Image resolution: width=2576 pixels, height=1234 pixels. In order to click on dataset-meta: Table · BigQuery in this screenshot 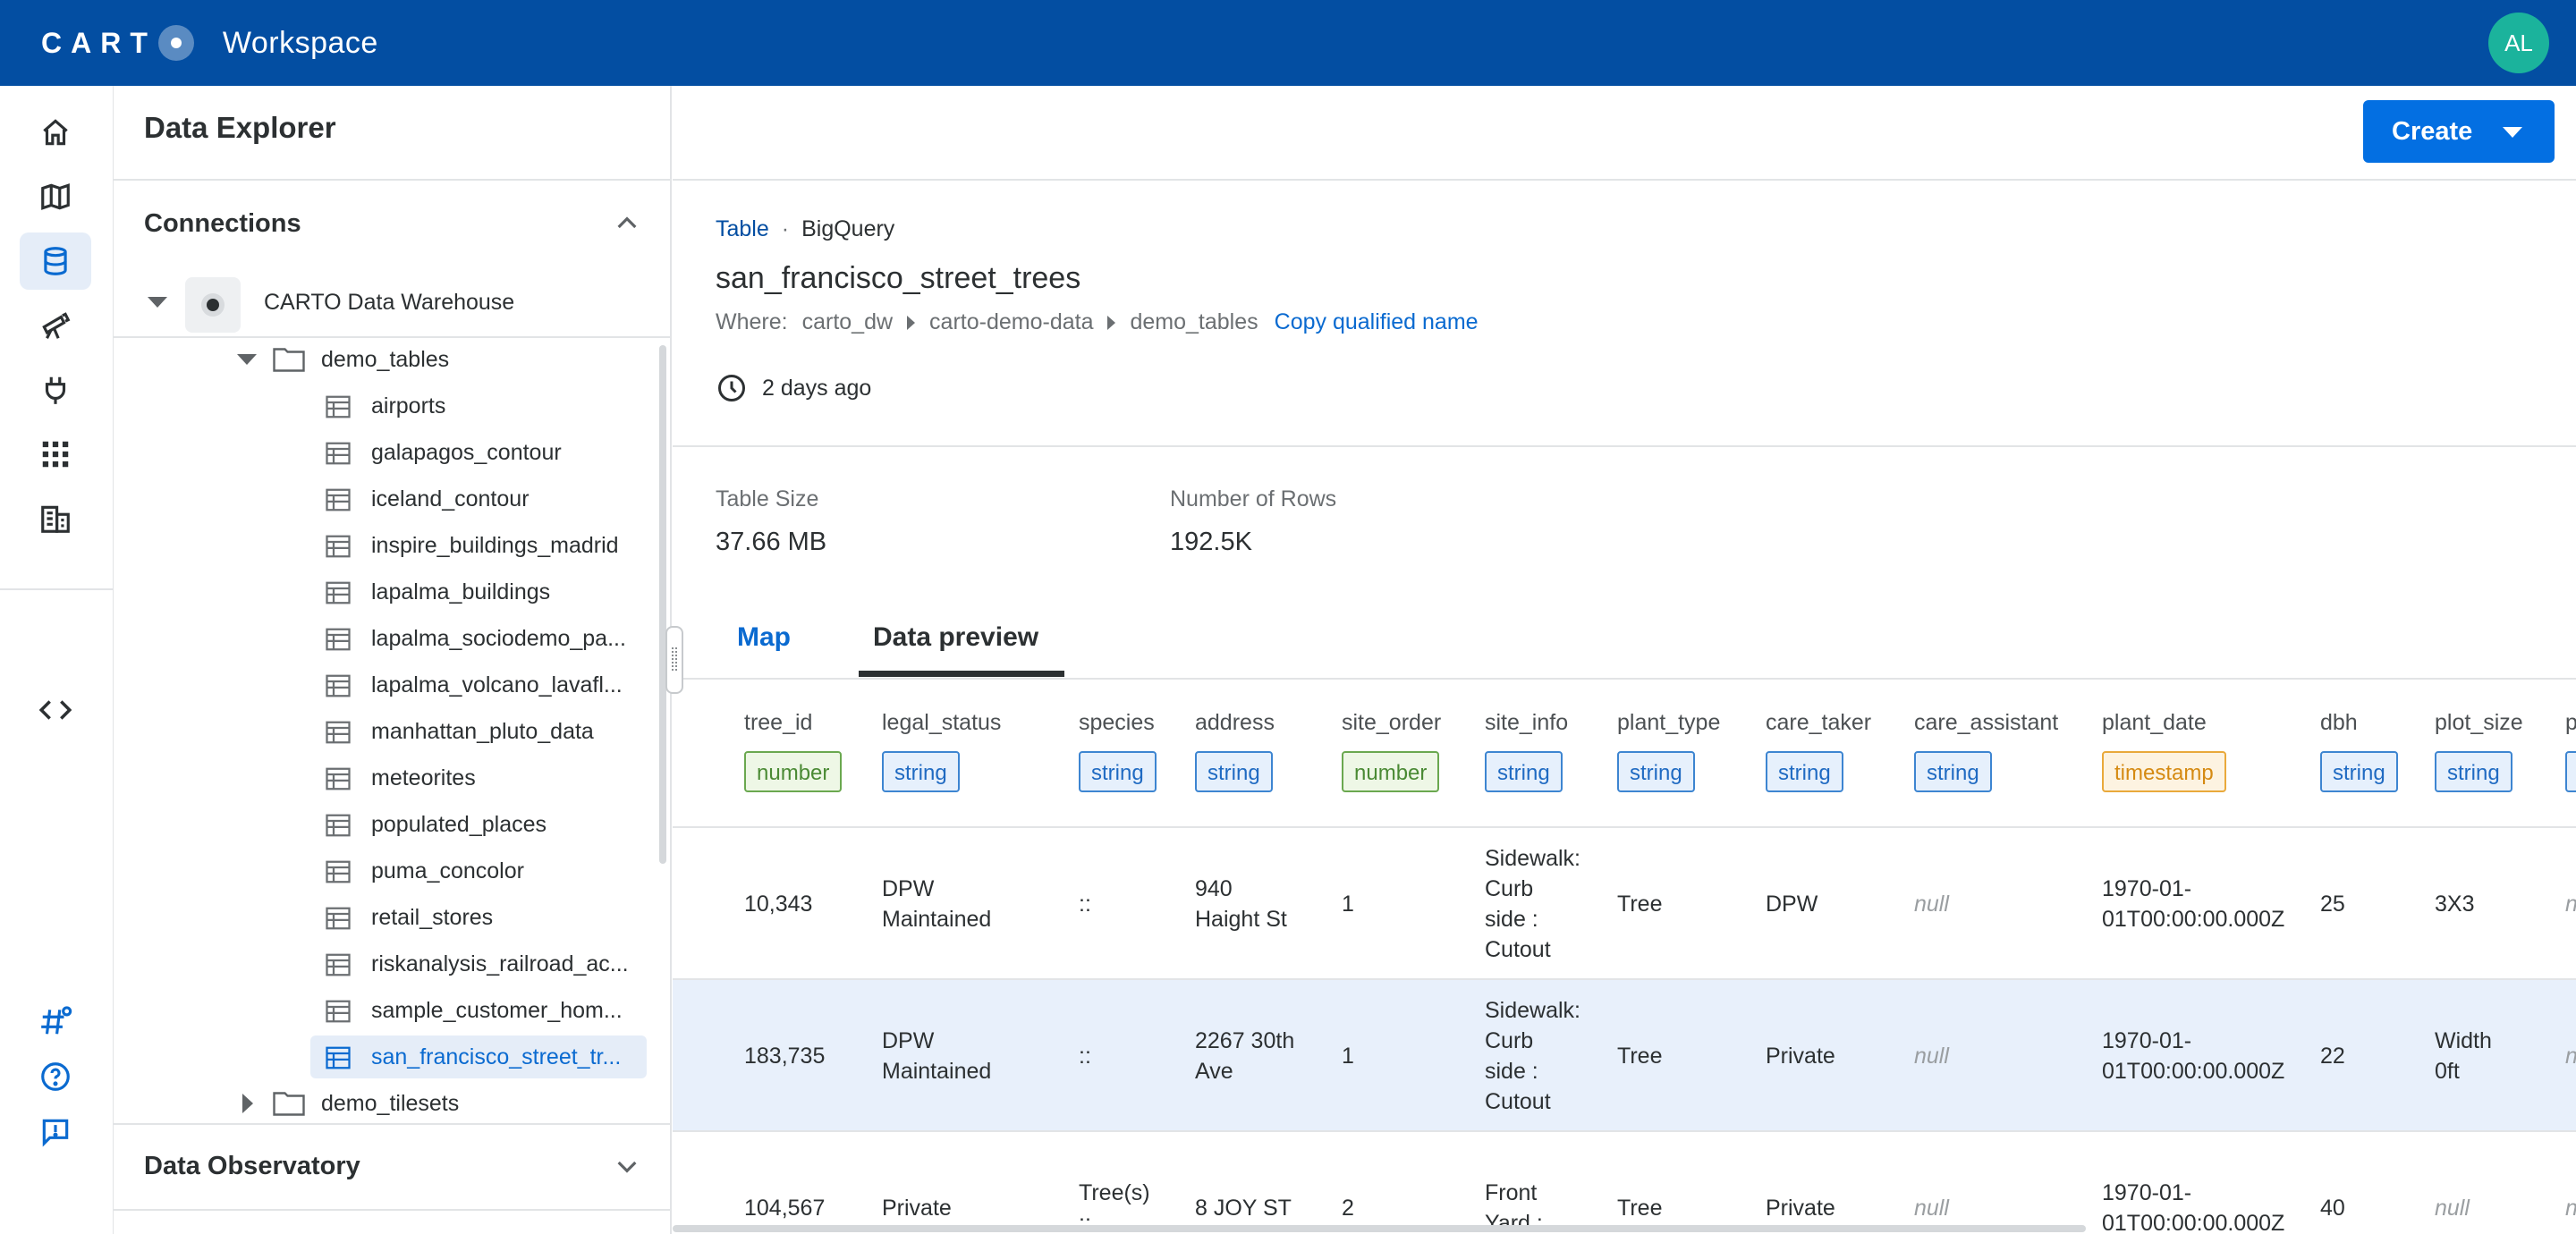, I will do `click(805, 229)`.